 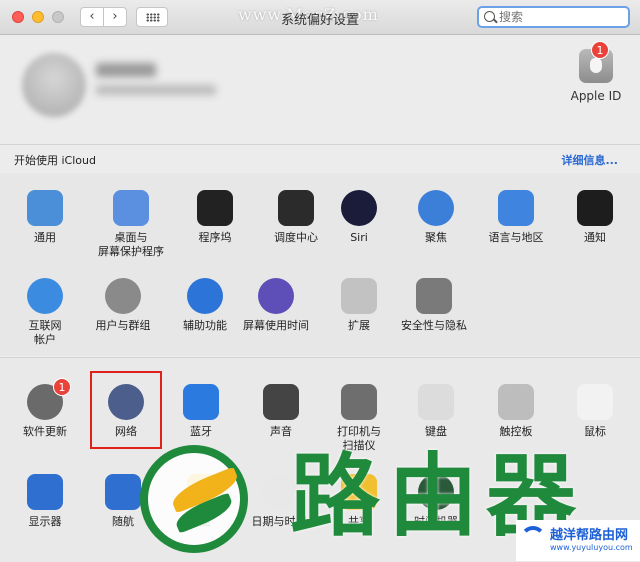 I want to click on pref-security-privacy: 安全性与隐私, so click(x=434, y=305).